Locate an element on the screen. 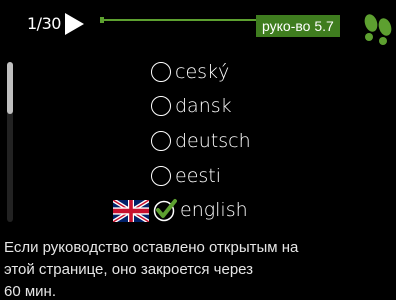 The height and width of the screenshot is (300, 396). language-option-english: english is located at coordinates (200, 210).